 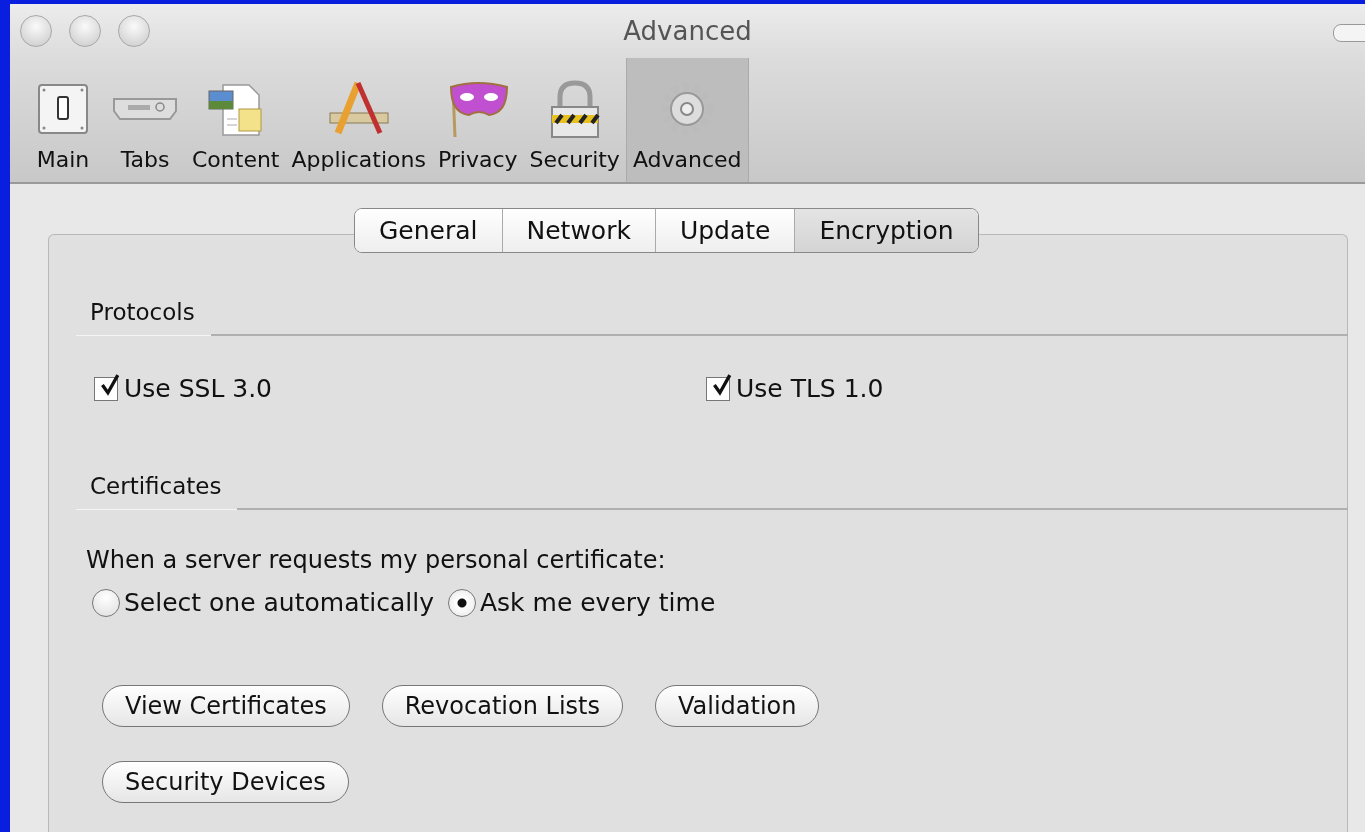 I want to click on checkbox: Use TLS 1.0, so click(x=1012, y=388).